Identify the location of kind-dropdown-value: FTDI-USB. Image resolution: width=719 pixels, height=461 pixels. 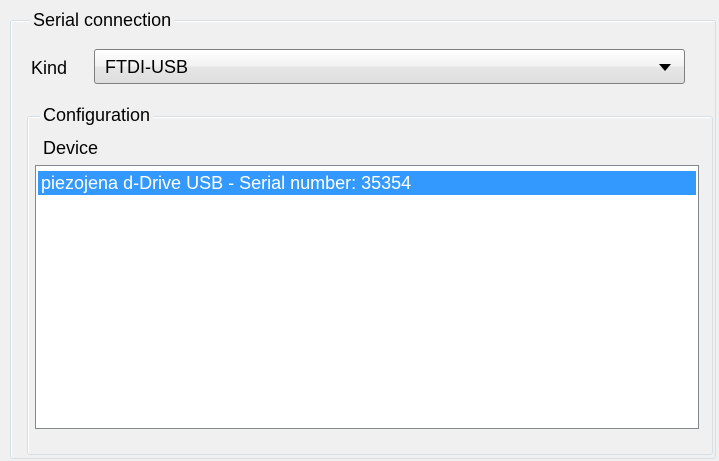
(146, 67).